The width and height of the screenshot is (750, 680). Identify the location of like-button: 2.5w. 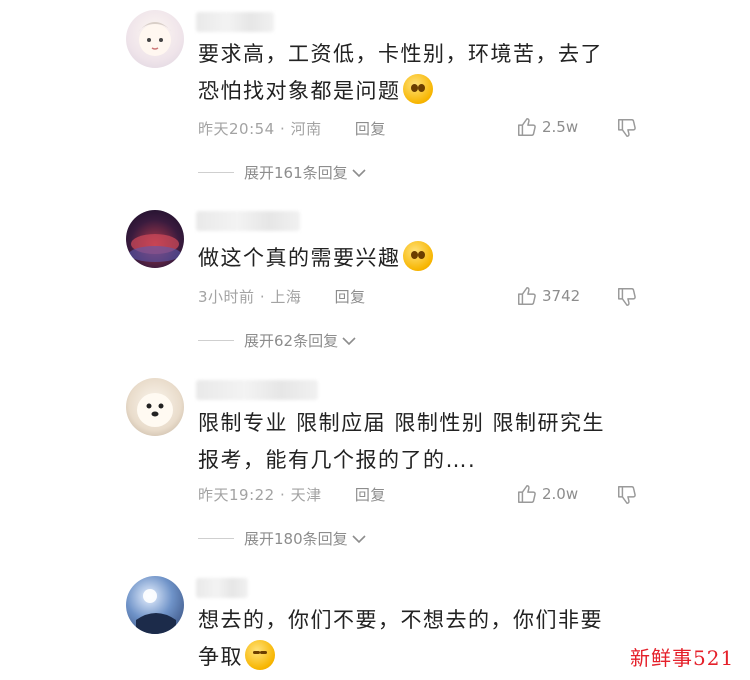
(547, 127).